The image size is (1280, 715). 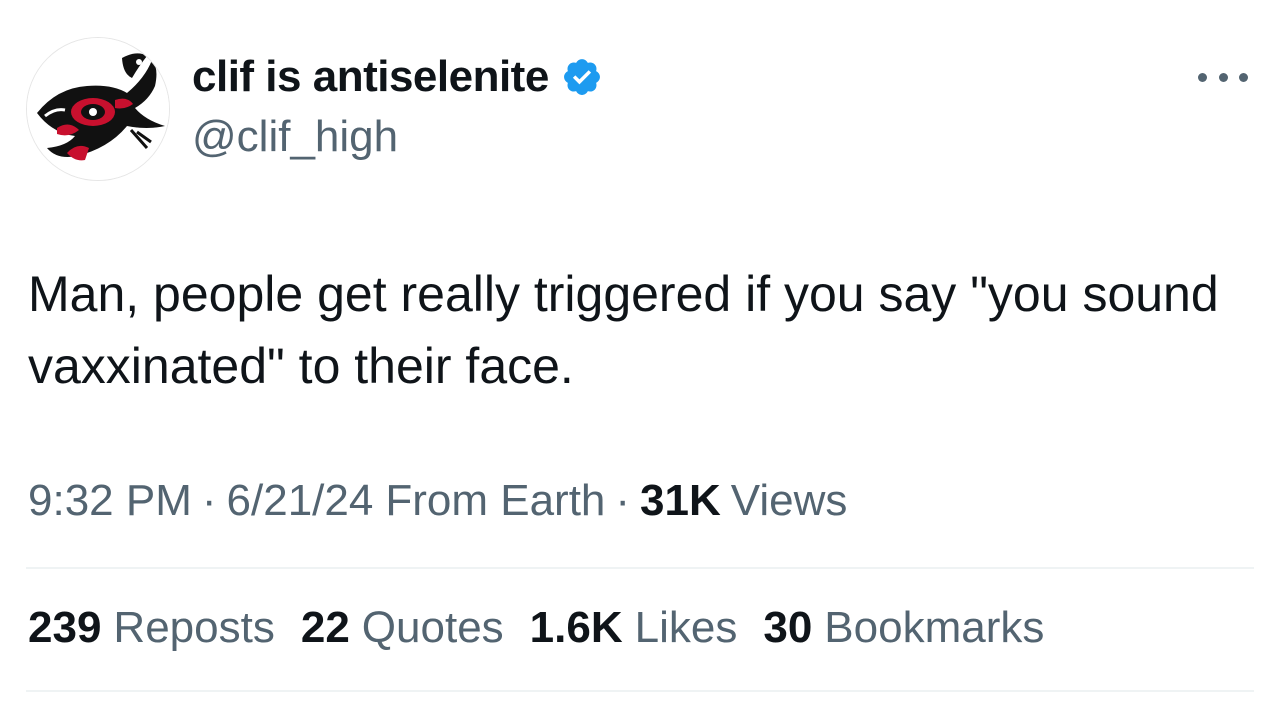 I want to click on quotes-count: 22, so click(x=325, y=627).